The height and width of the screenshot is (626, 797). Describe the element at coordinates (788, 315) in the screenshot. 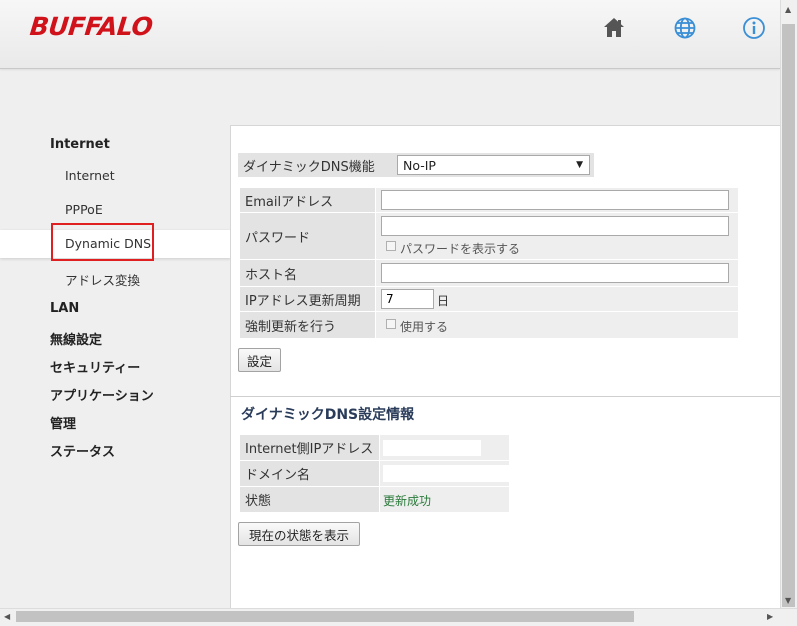

I see `vertical-scroll-thumb` at that location.